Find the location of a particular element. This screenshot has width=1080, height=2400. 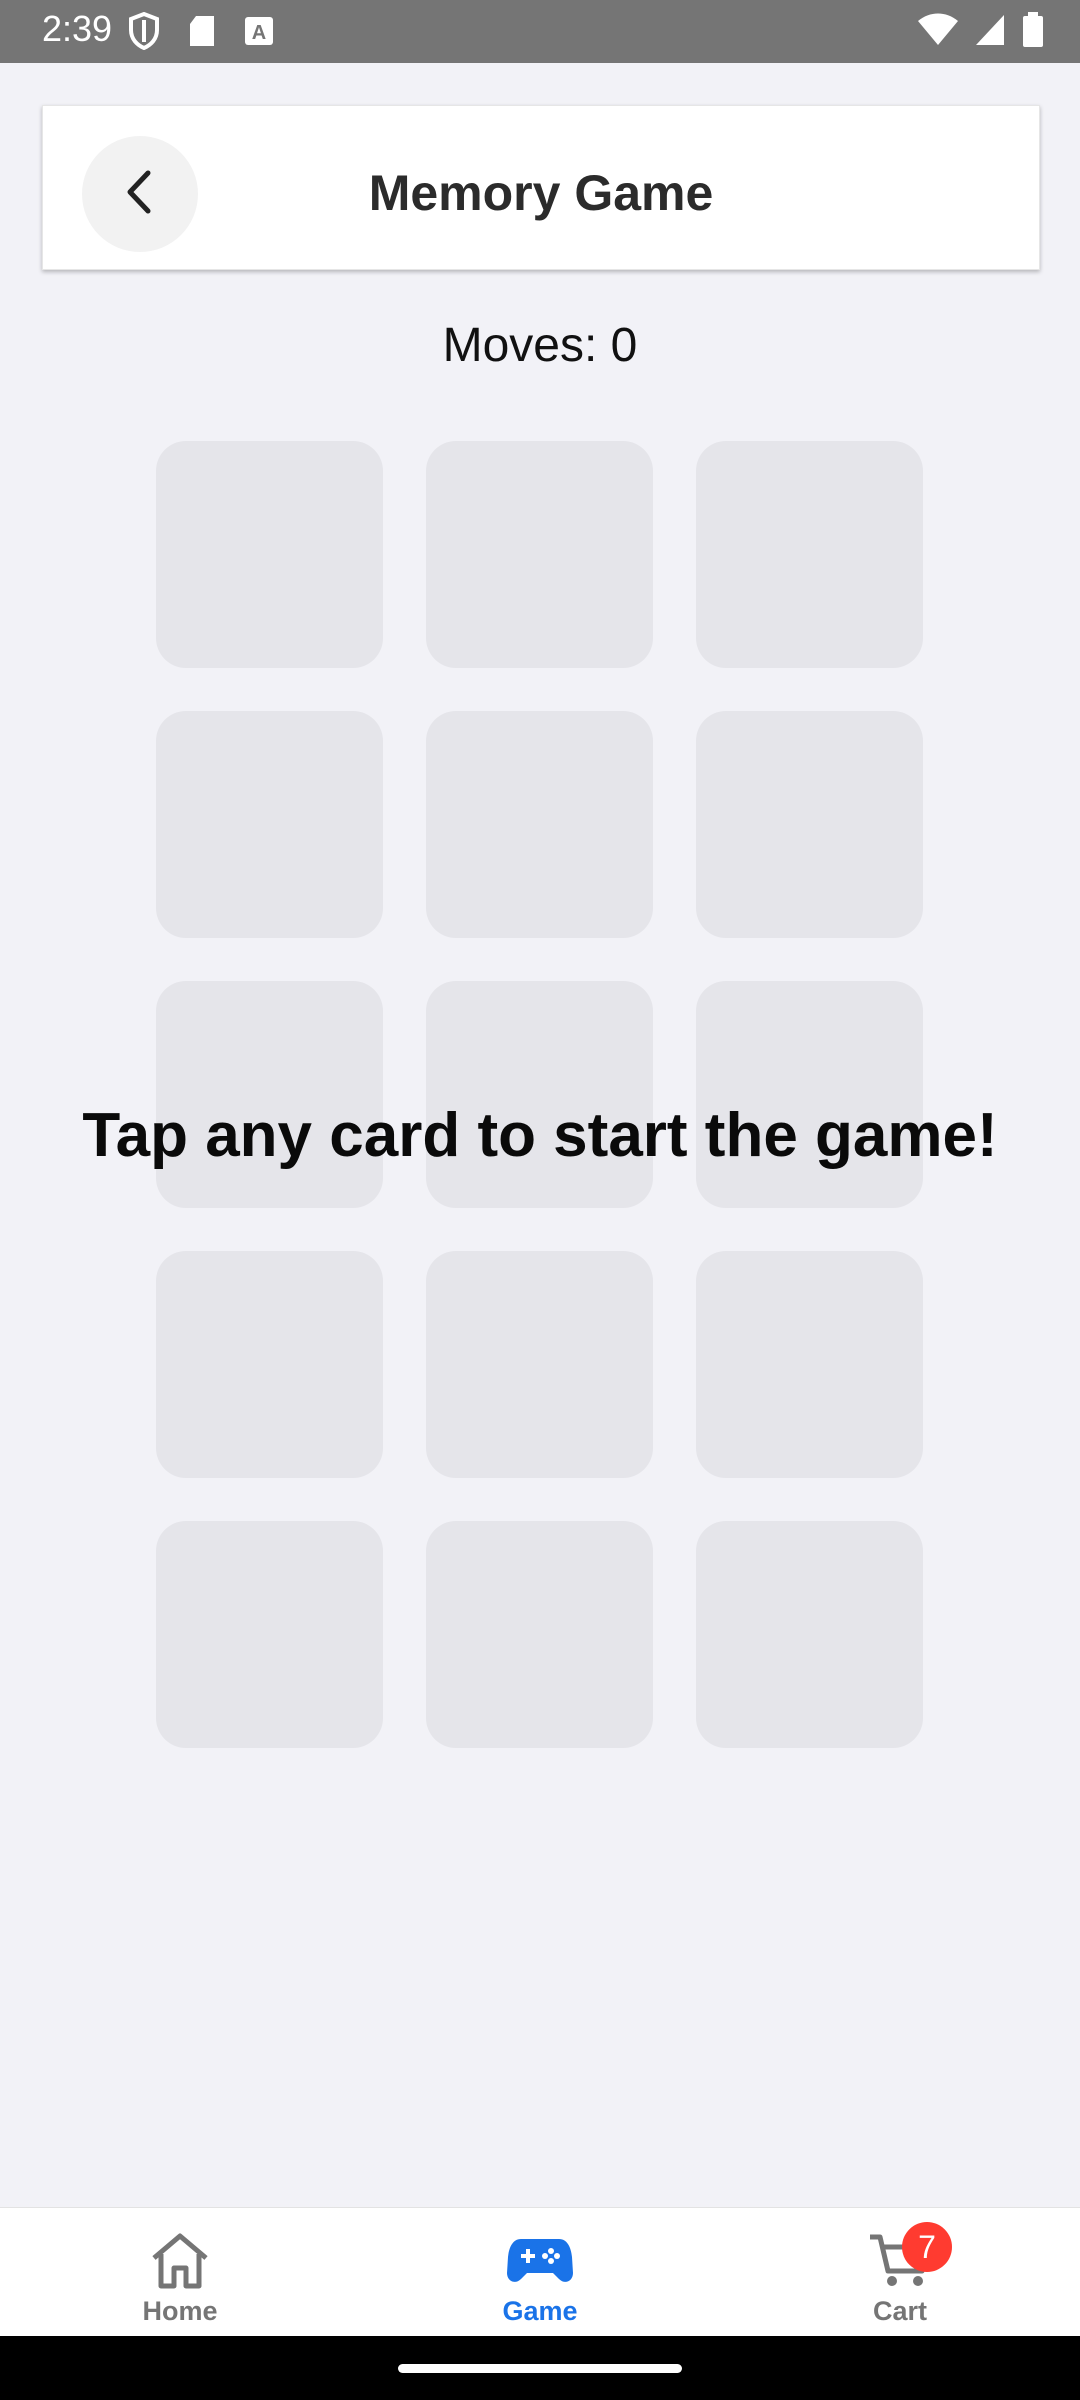

cart-icon: 7 is located at coordinates (910, 2257).